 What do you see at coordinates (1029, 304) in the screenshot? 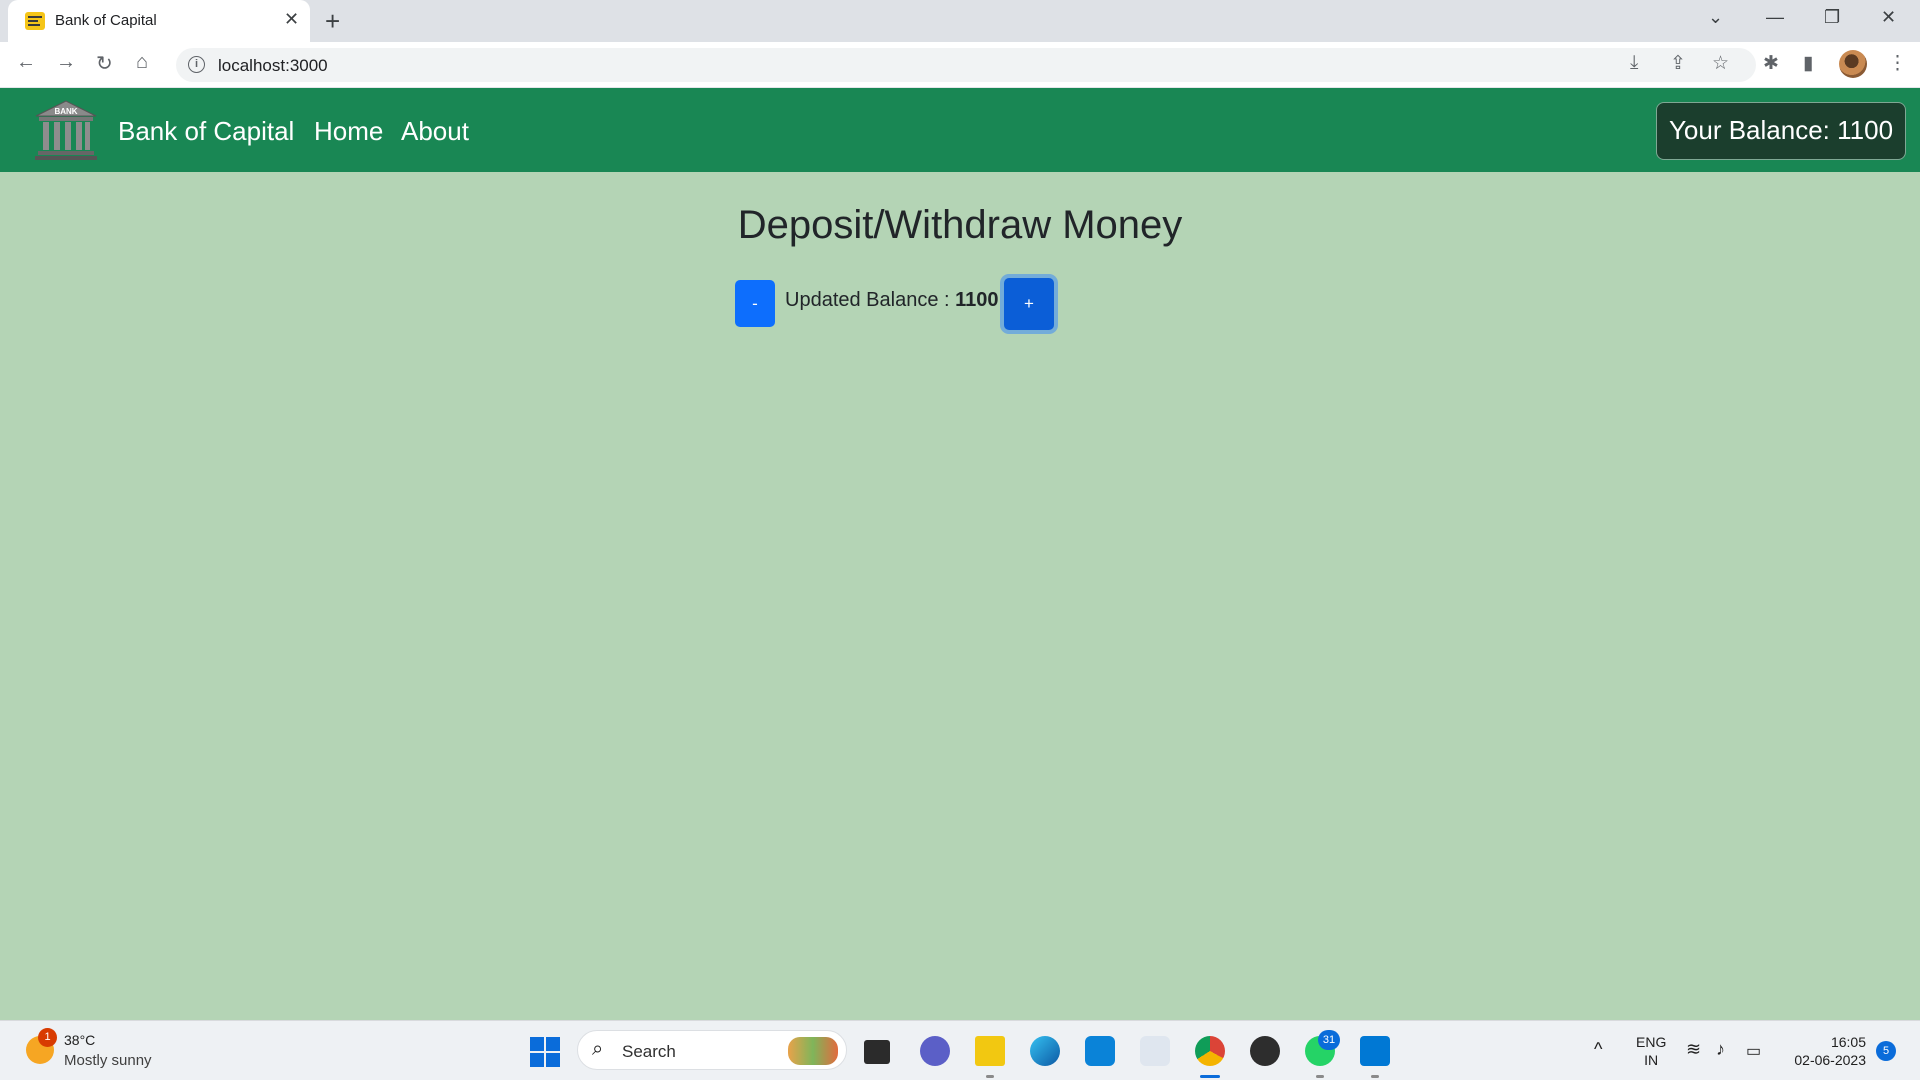
I see `deposit-button: +` at bounding box center [1029, 304].